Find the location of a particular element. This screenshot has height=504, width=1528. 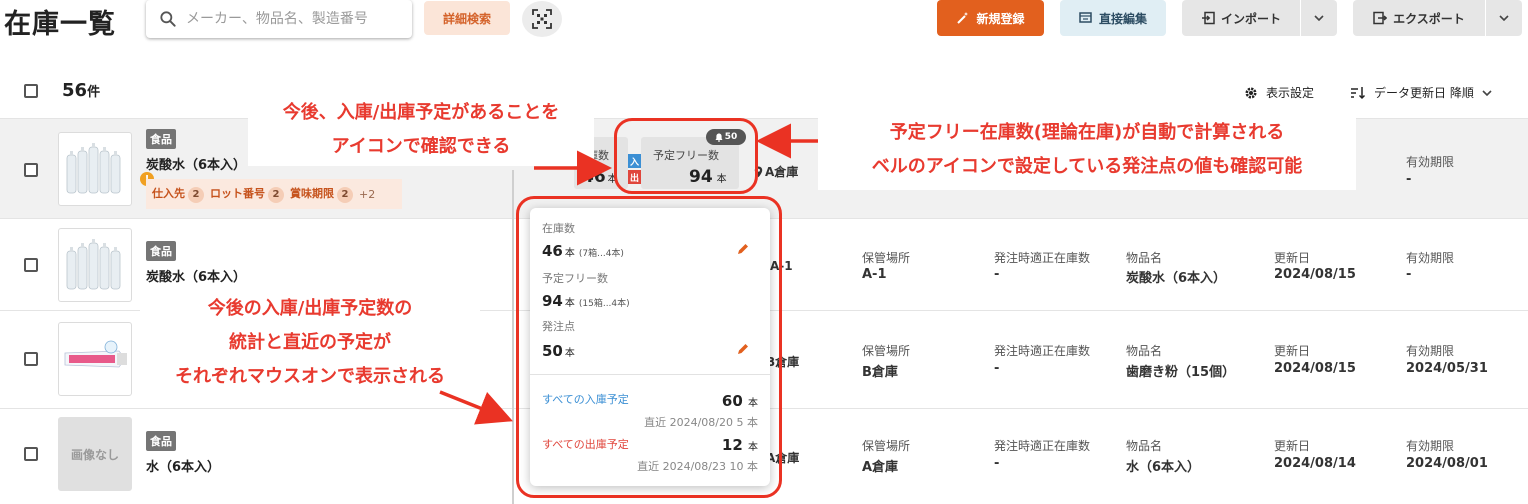

annotation-arrows is located at coordinates (628, 274).